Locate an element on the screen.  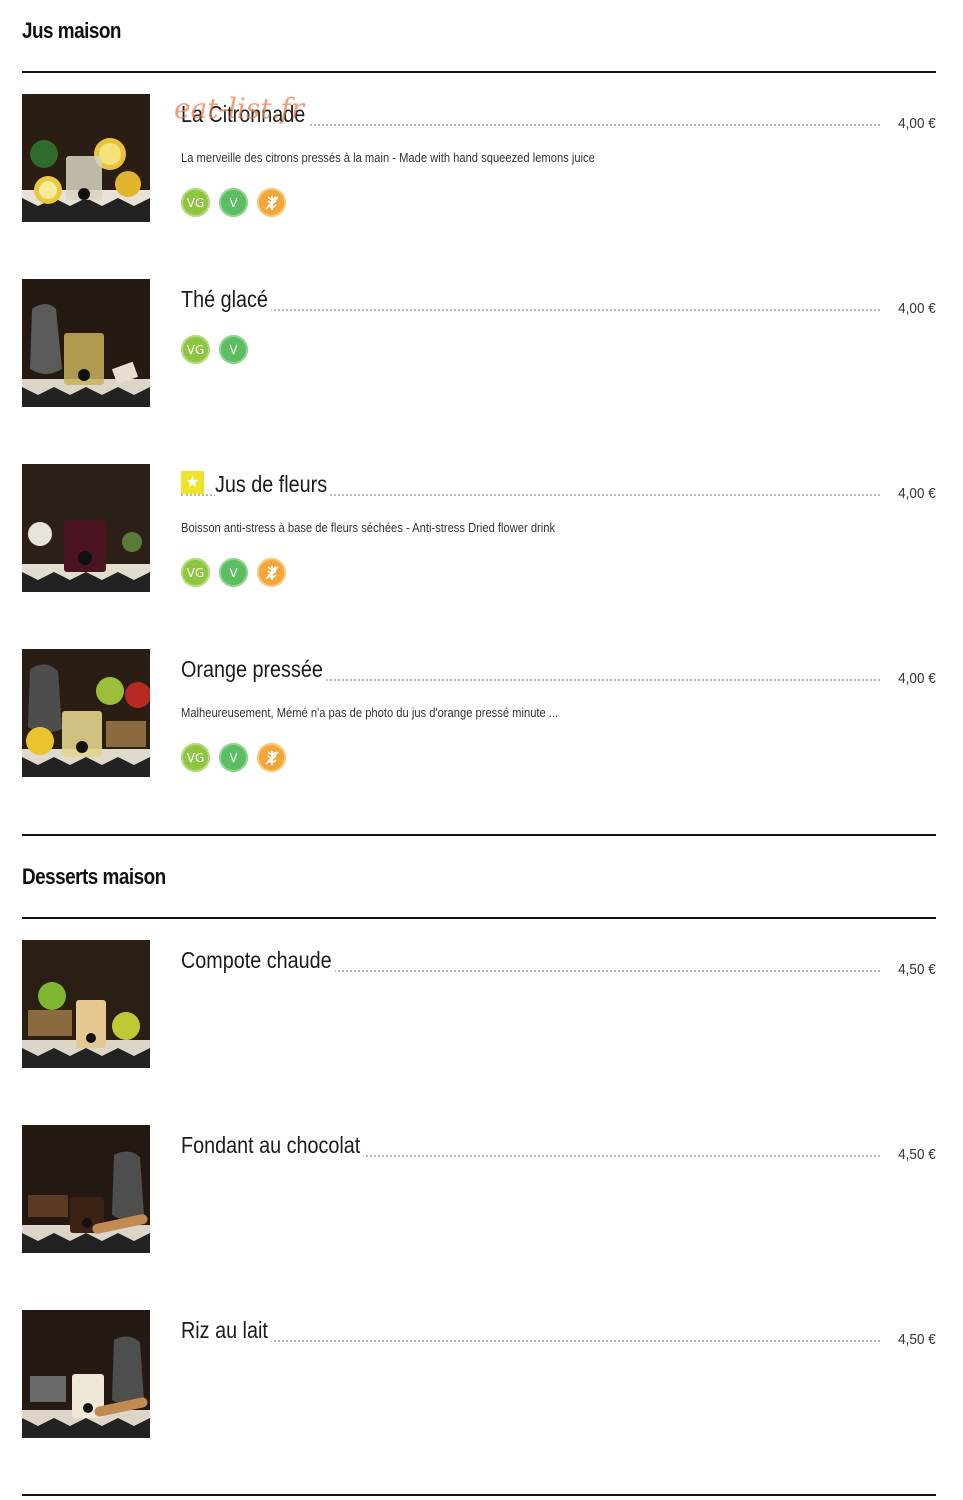
item-name: Jus de fleurs is located at coordinates (273, 484).